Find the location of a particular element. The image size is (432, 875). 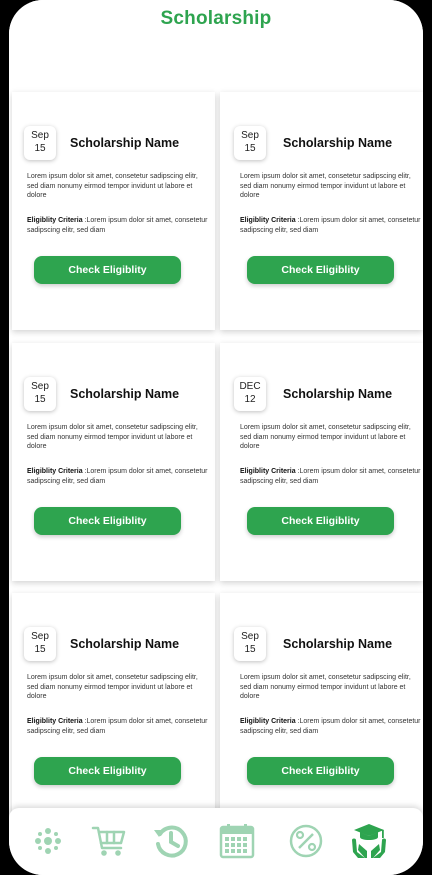

header: Scholarship is located at coordinates (216, 40).